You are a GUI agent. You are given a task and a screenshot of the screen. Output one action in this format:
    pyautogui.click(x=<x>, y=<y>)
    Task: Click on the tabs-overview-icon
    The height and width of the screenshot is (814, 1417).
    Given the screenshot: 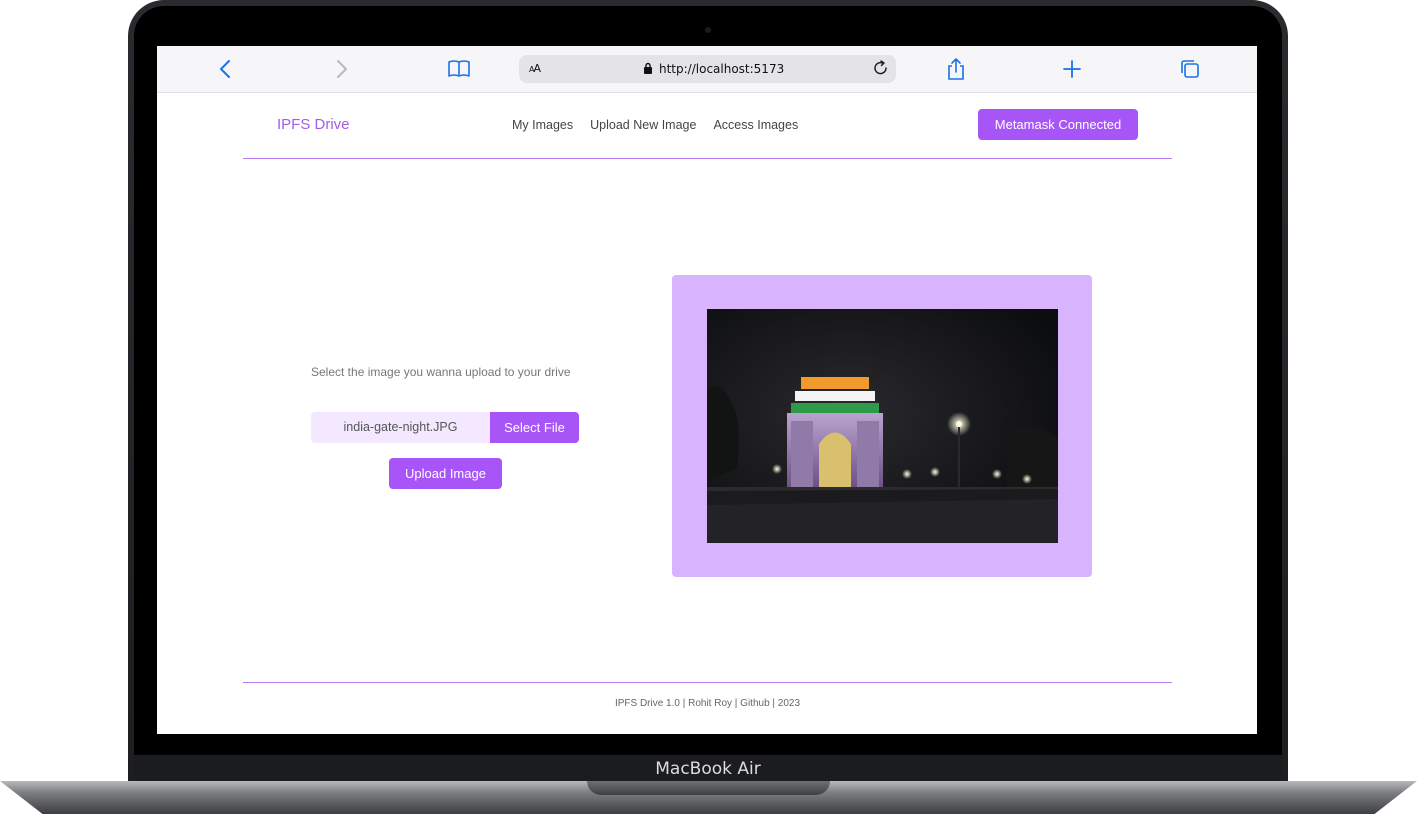 What is the action you would take?
    pyautogui.click(x=1190, y=69)
    